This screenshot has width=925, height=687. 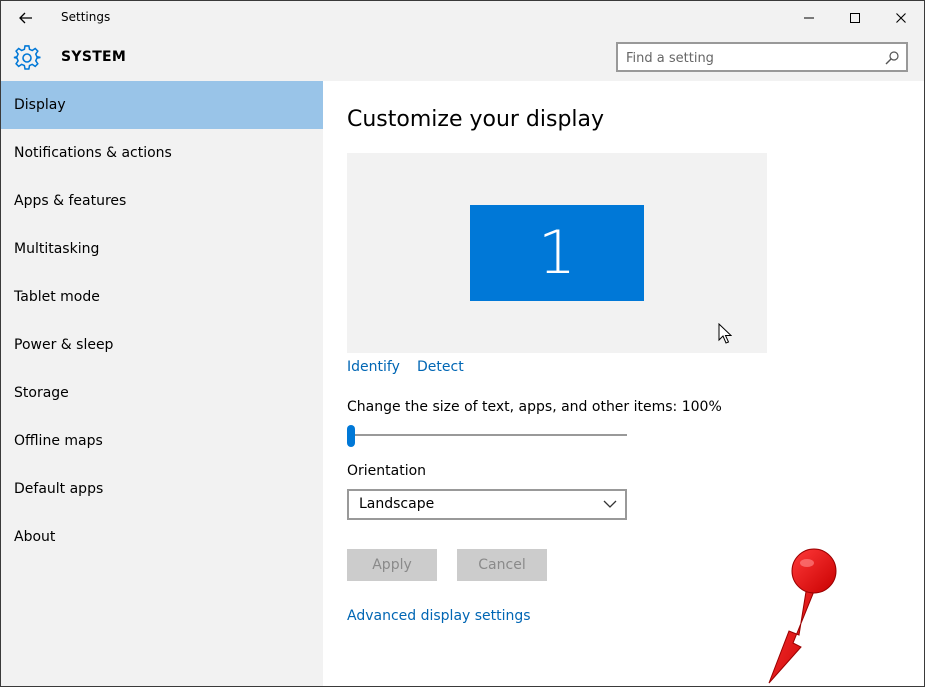 I want to click on maximize-icon, so click(x=855, y=18).